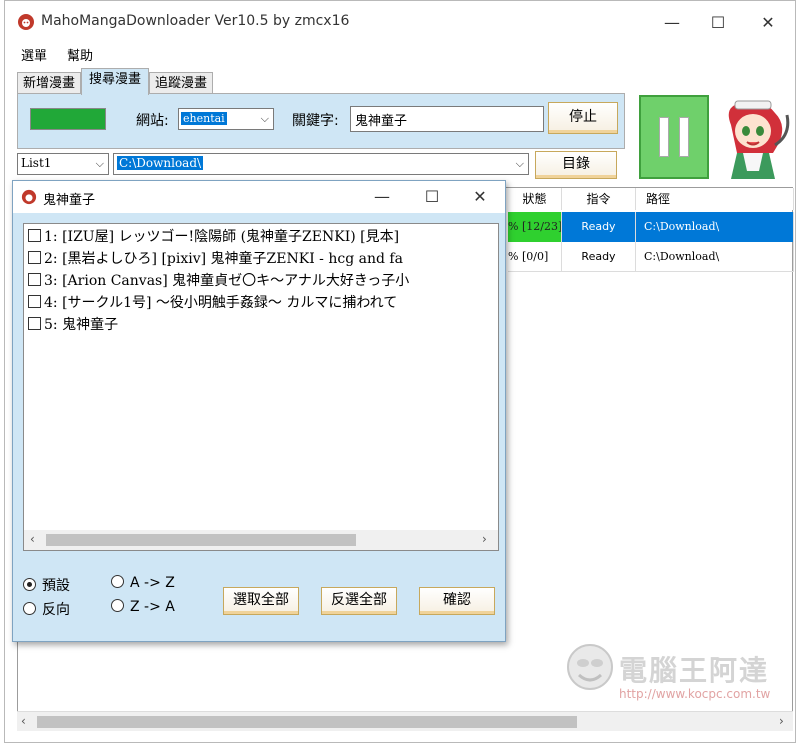 The image size is (800, 747). I want to click on sort-az-label: A -> Z, so click(152, 583).